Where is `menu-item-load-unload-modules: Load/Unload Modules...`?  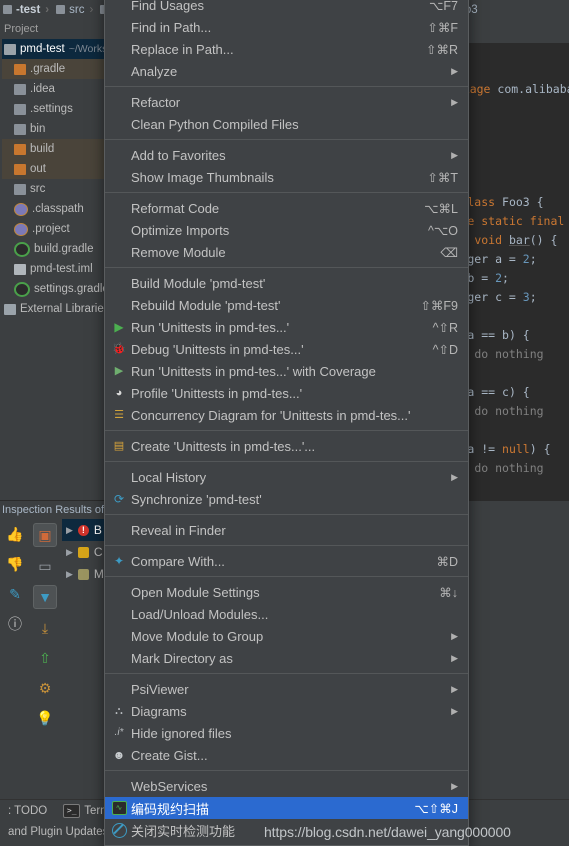
menu-item-load-unload-modules: Load/Unload Modules... is located at coordinates (286, 614).